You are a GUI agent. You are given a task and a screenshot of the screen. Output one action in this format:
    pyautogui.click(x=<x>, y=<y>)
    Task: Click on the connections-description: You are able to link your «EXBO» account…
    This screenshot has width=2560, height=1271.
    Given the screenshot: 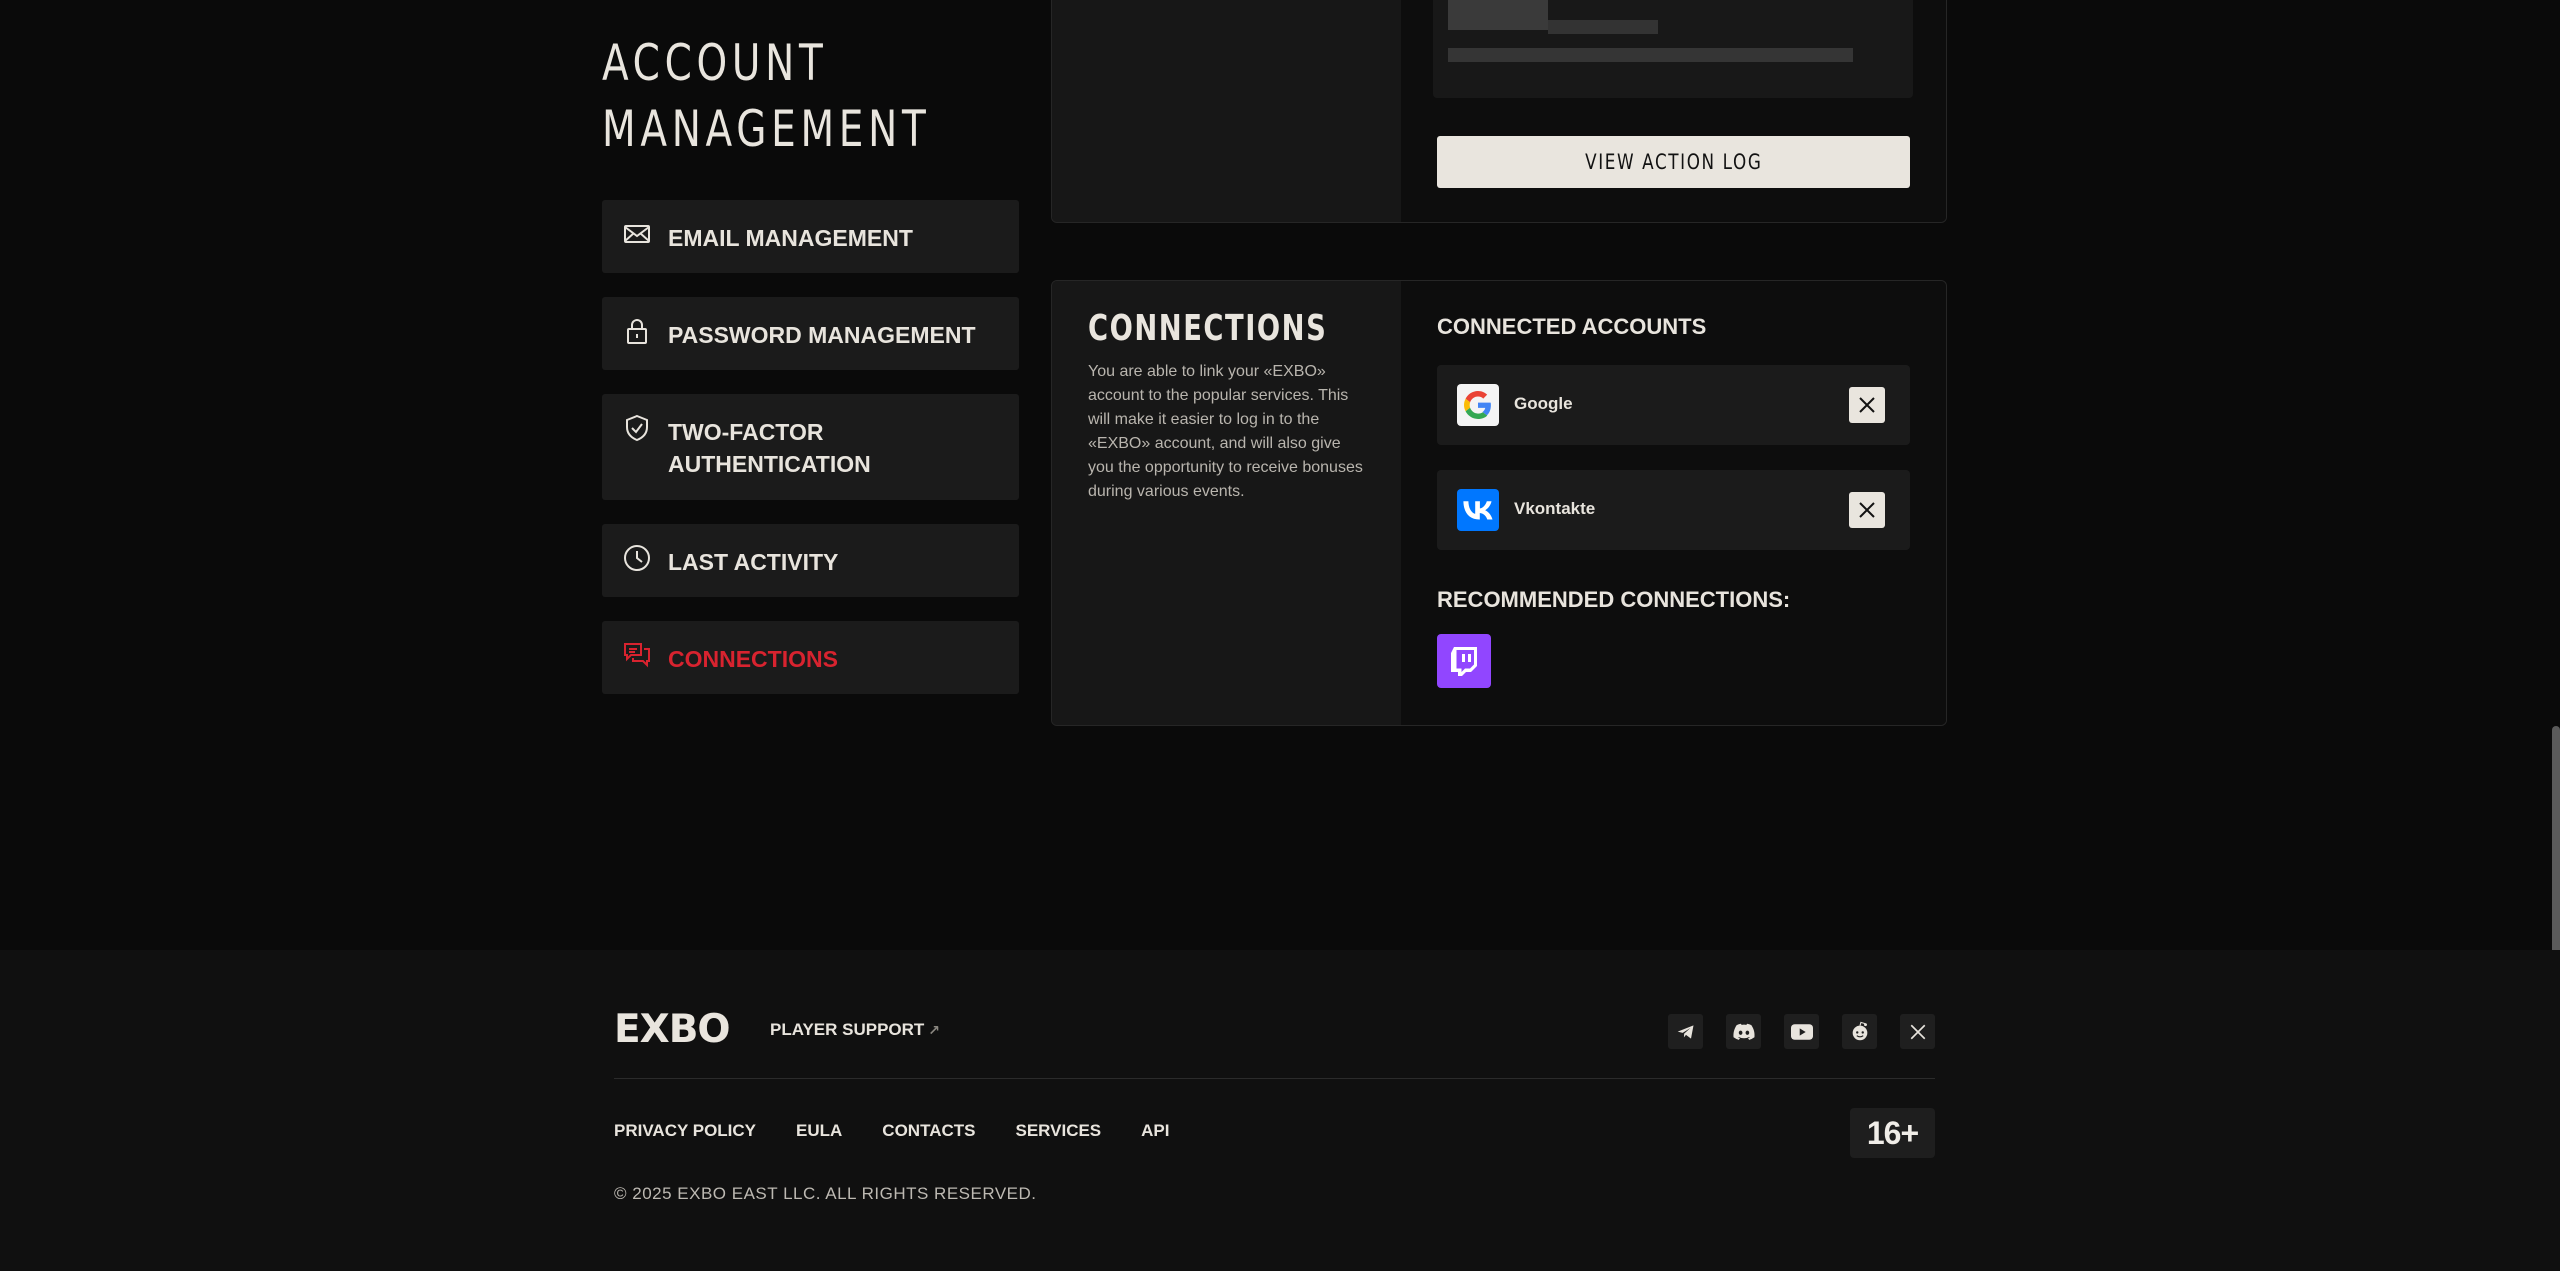 What is the action you would take?
    pyautogui.click(x=1225, y=431)
    